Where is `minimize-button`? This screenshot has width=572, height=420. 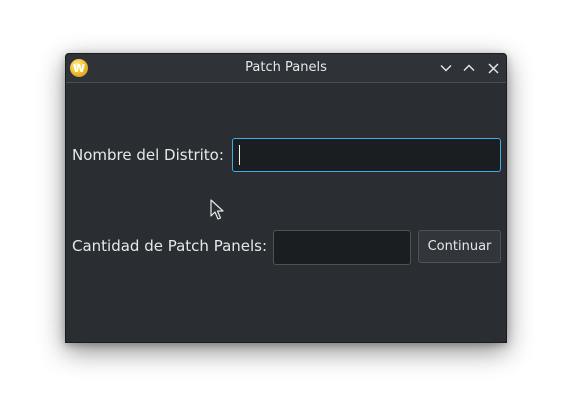
minimize-button is located at coordinates (446, 68).